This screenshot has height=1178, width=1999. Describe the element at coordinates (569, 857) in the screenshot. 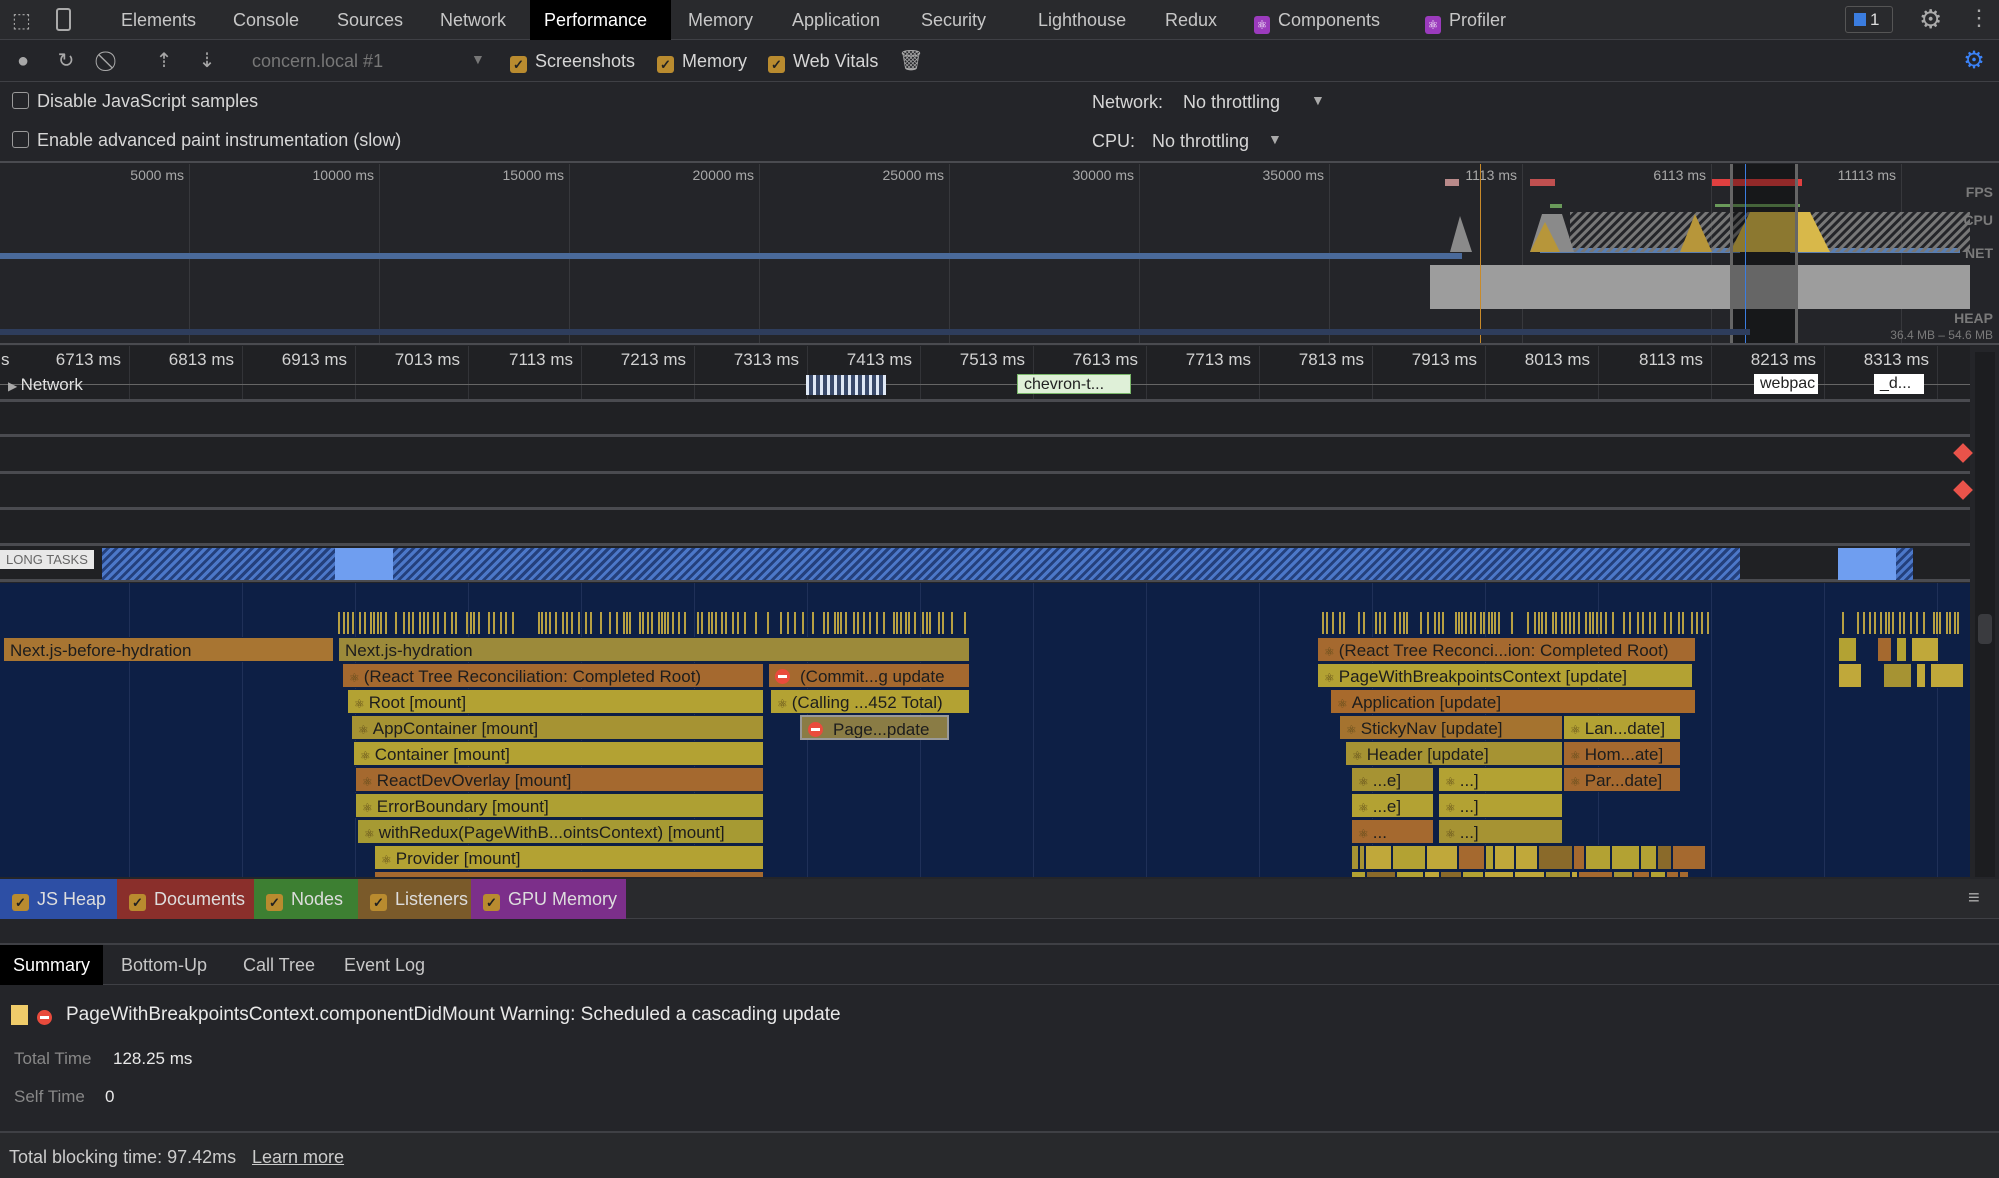

I see `flame-bar: ⚛ Provider [mount]` at that location.